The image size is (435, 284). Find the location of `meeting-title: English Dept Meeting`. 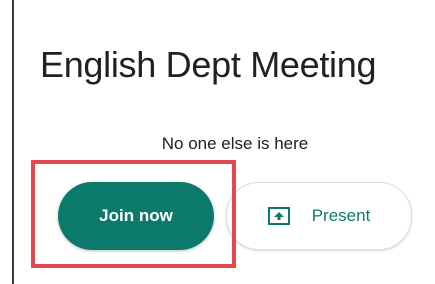

meeting-title: English Dept Meeting is located at coordinates (208, 64).